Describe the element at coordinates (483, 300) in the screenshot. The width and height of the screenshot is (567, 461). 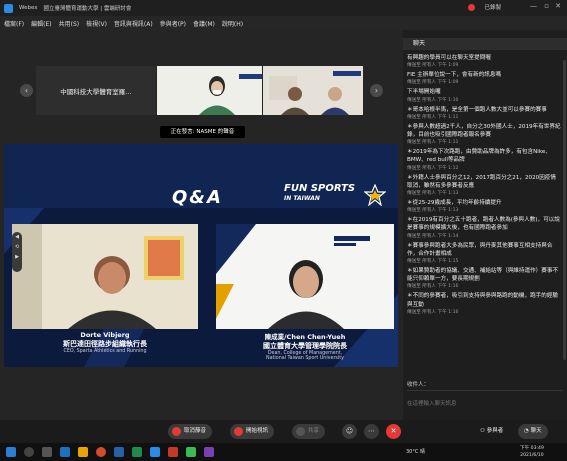
I see `chat-message-text: ＊不同的參賽者，吸引到支持與參與路跑的動機，跑手的經驗與互動` at that location.